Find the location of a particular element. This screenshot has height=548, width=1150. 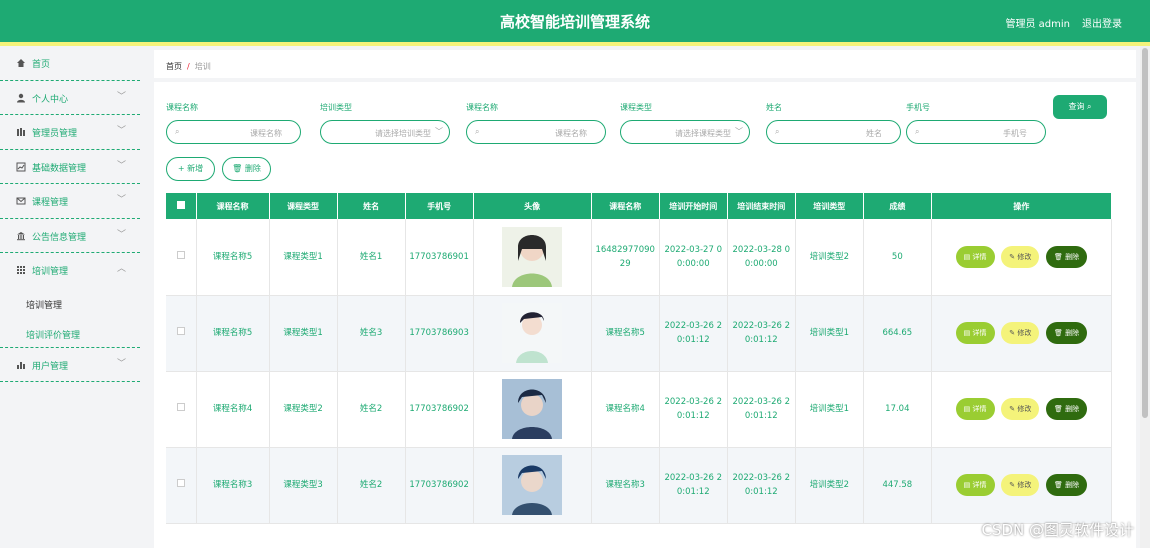

cell-course-name: 课程名称3 is located at coordinates (233, 485).